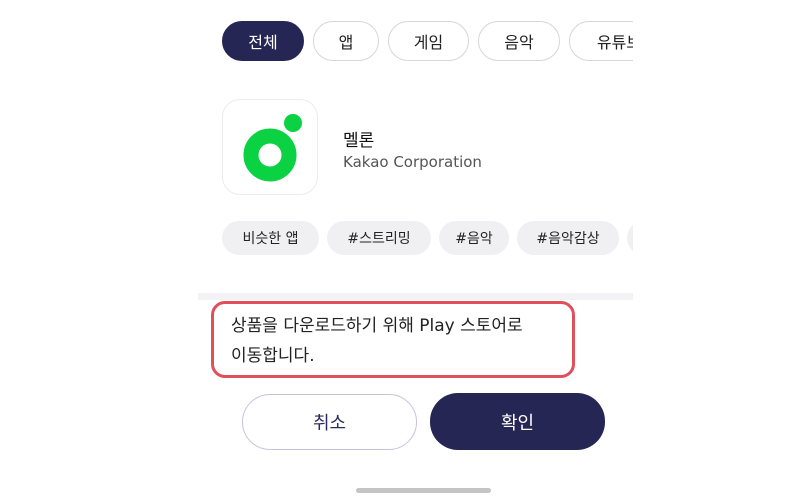 This screenshot has width=800, height=500. What do you see at coordinates (630, 238) in the screenshot?
I see `tag-more` at bounding box center [630, 238].